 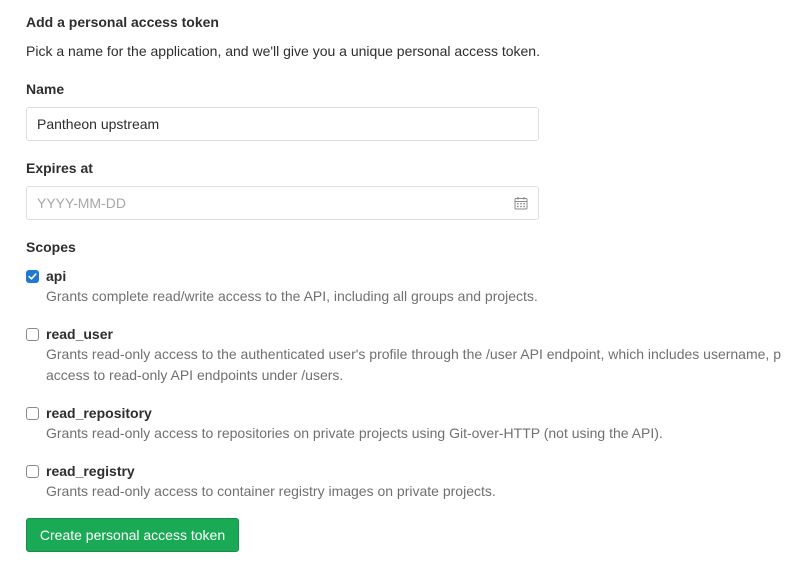 I want to click on scope-api-checkbox, so click(x=32, y=276).